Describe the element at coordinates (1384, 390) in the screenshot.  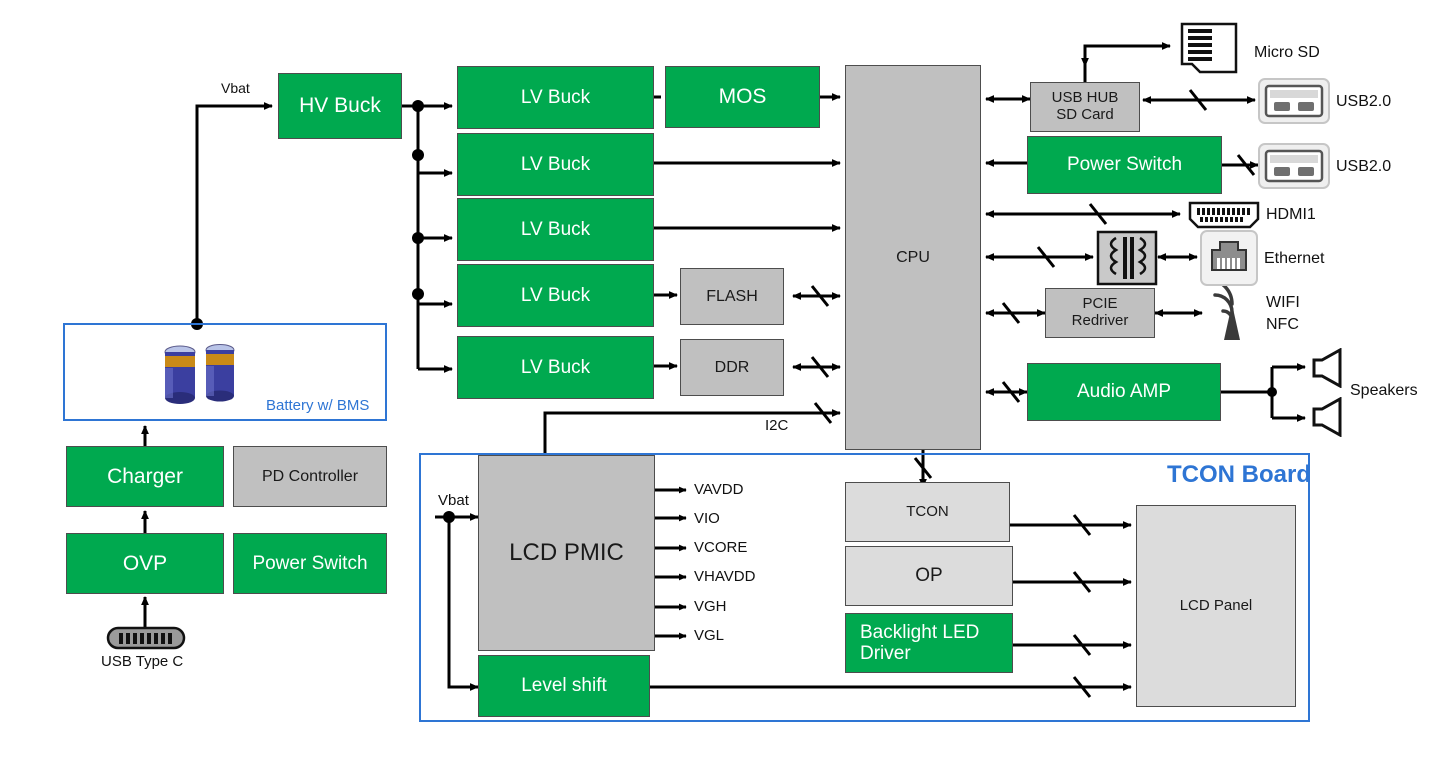
I see `speakers-label: Speakers` at that location.